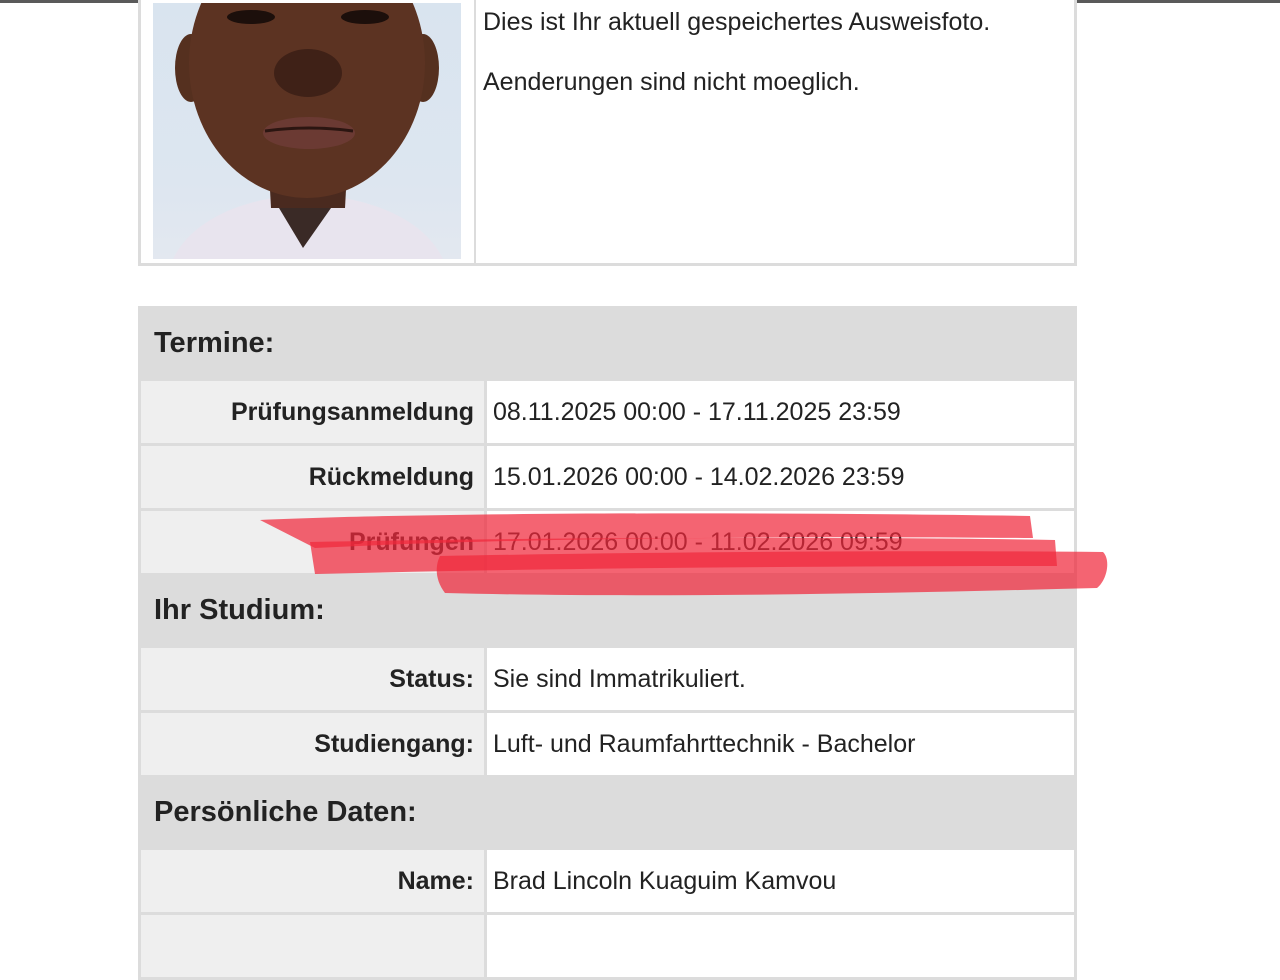  I want to click on row-label-studiengang: Studiengang:, so click(312, 744).